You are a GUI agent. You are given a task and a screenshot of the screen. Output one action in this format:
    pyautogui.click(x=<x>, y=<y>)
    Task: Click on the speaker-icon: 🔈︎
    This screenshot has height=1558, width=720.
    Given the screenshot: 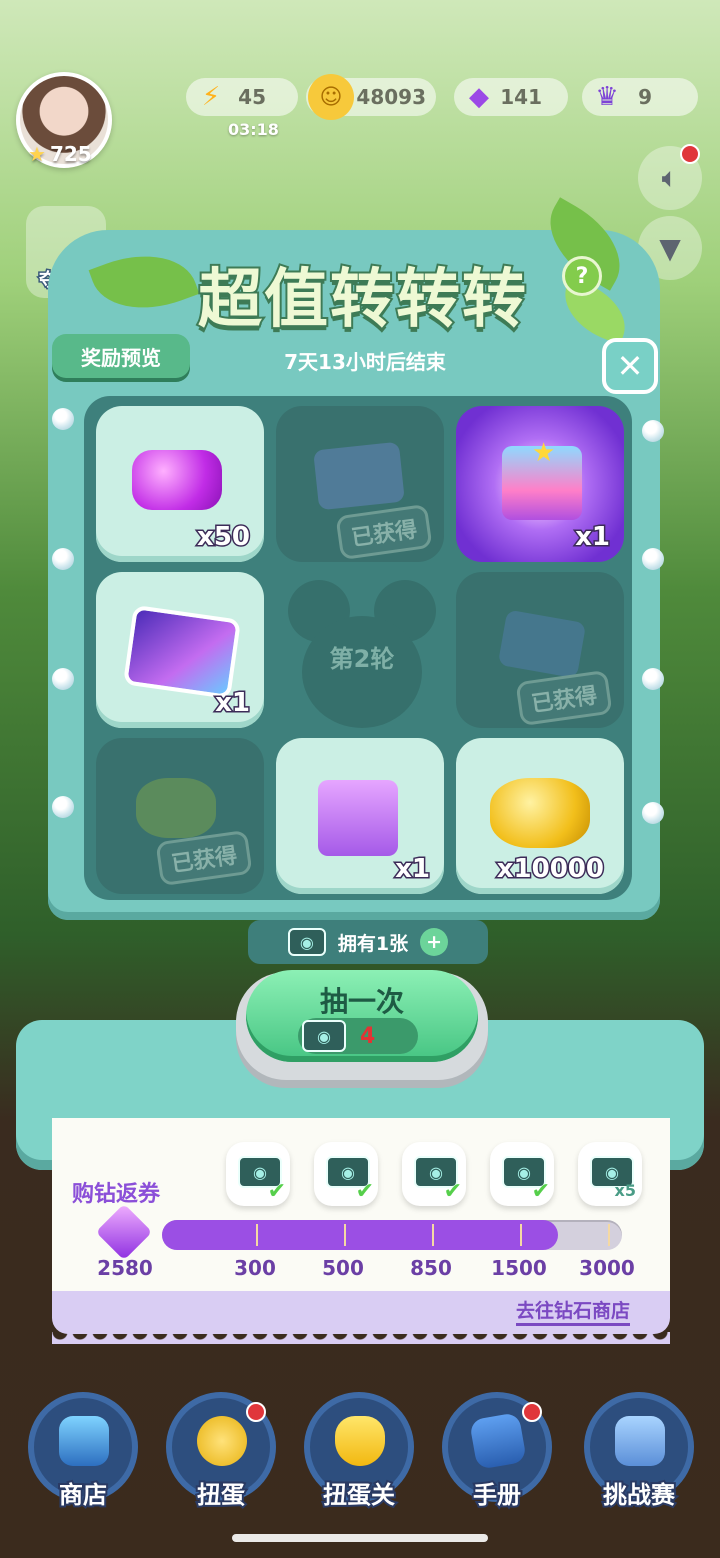 What is the action you would take?
    pyautogui.click(x=670, y=177)
    